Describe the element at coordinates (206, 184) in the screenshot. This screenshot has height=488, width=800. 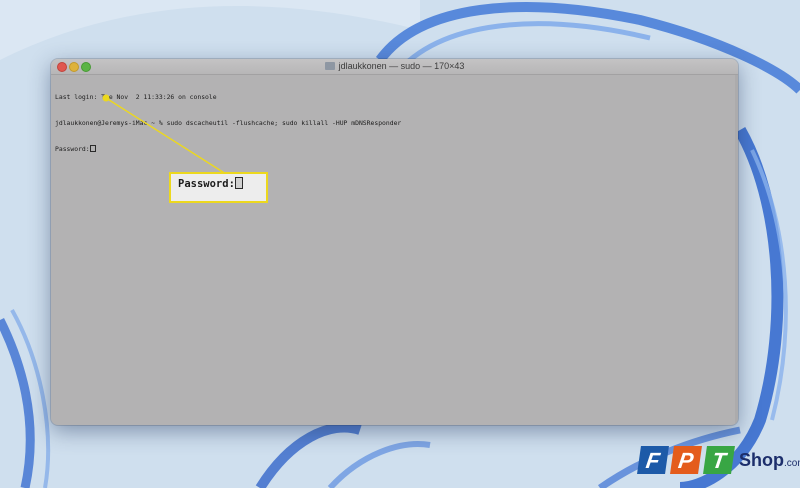
I see `callout-password-text: Password:` at that location.